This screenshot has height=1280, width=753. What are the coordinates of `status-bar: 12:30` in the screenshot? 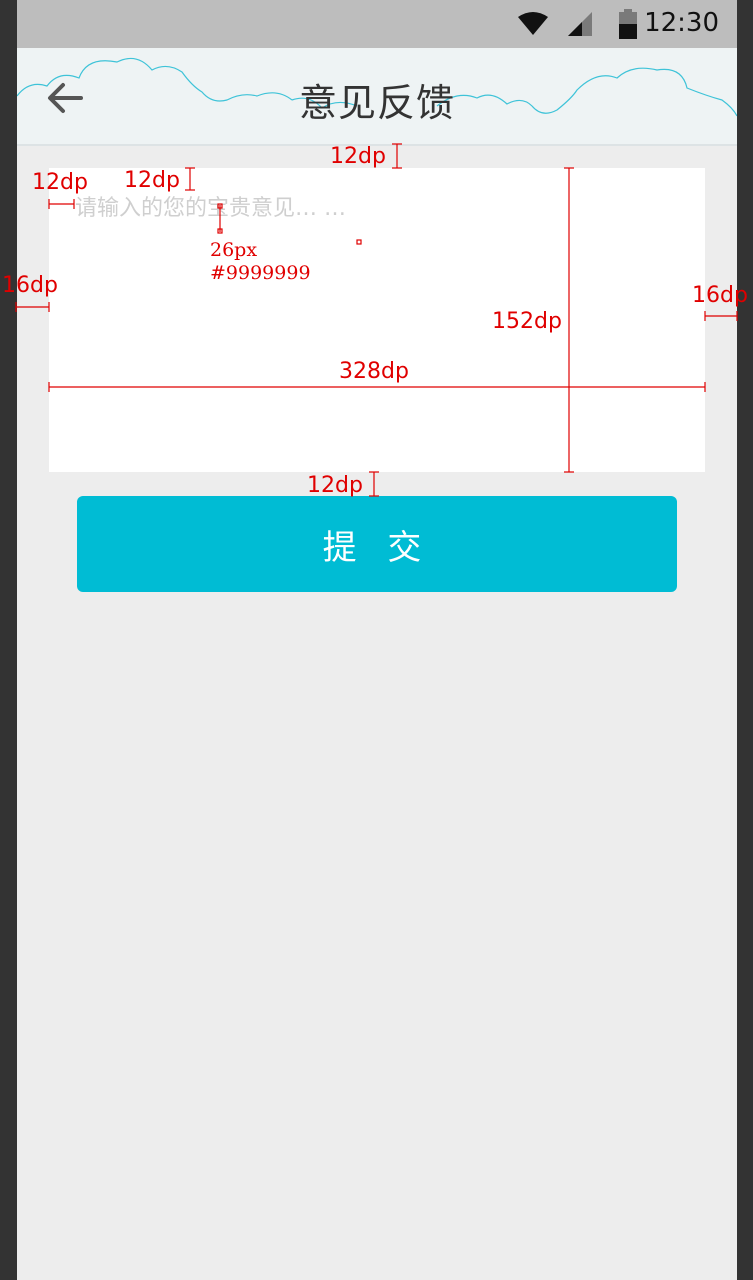 It's located at (377, 24).